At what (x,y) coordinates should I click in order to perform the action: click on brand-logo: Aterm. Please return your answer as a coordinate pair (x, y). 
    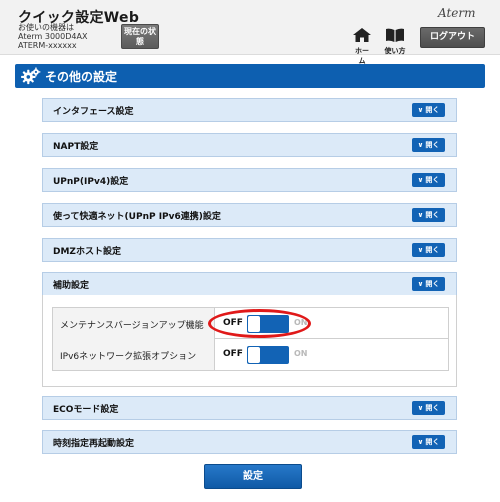
    Looking at the image, I should click on (457, 13).